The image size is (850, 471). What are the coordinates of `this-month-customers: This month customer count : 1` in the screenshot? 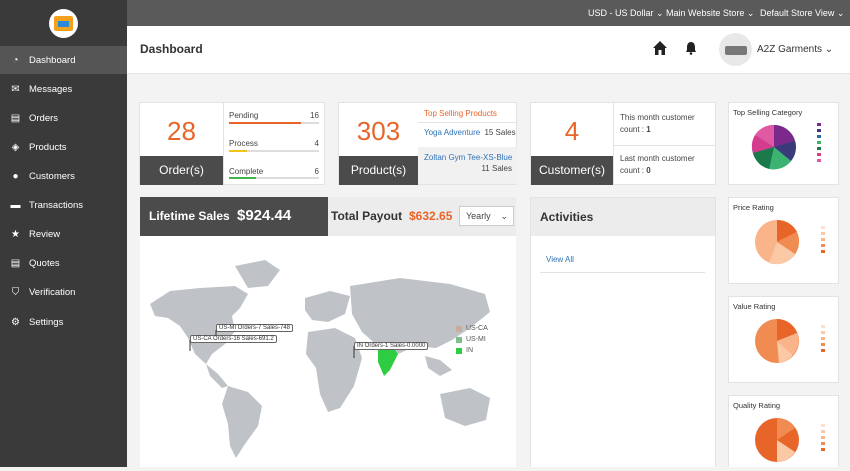 It's located at (657, 123).